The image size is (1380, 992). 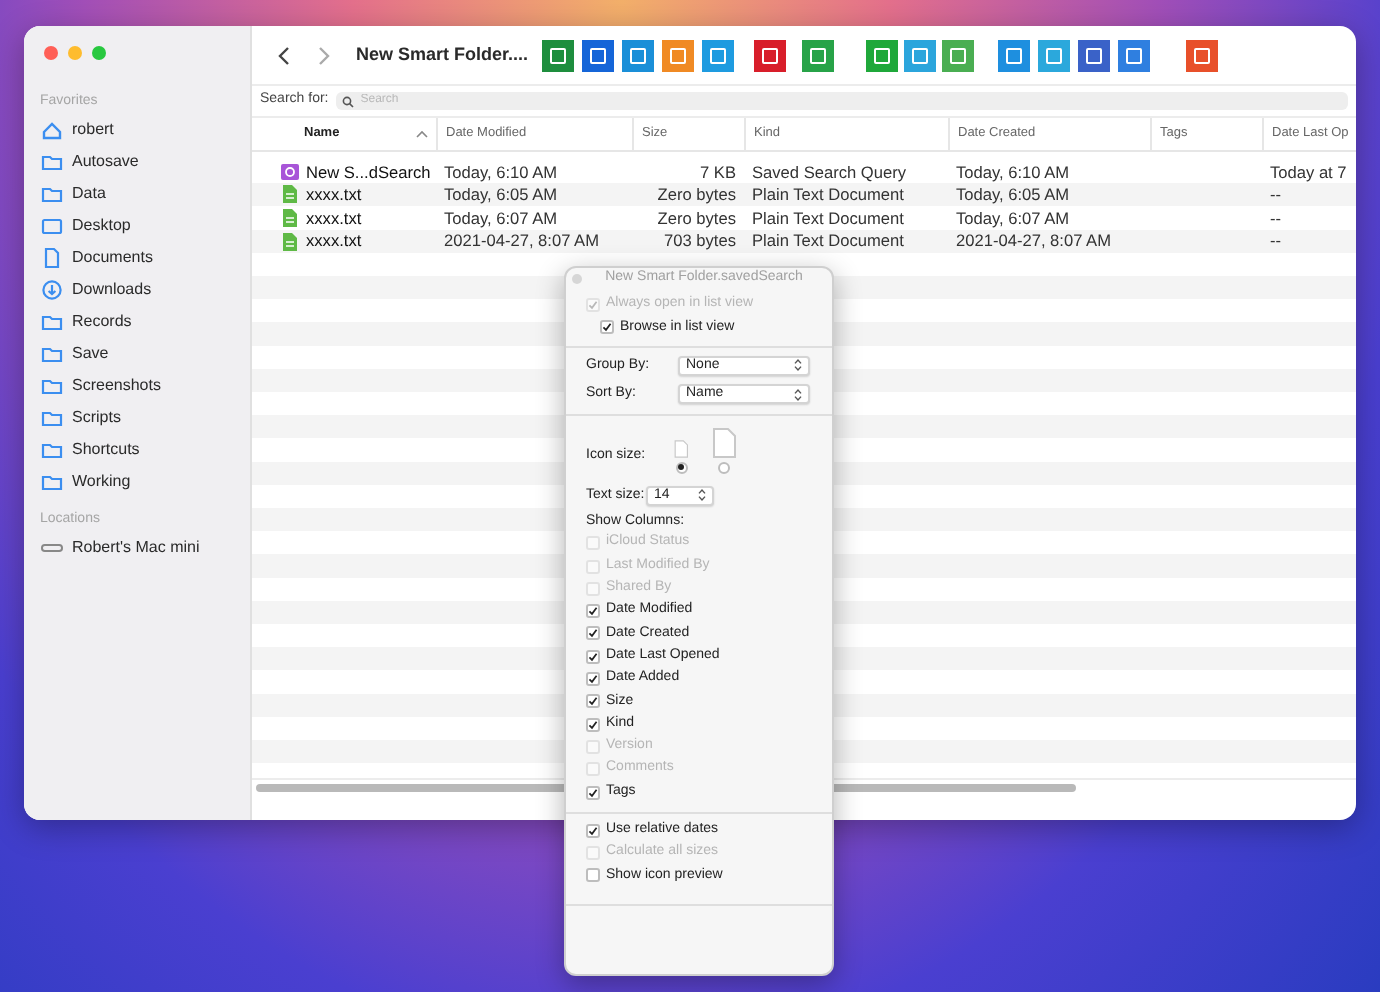 What do you see at coordinates (137, 194) in the screenshot?
I see `sidebar-item: Data` at bounding box center [137, 194].